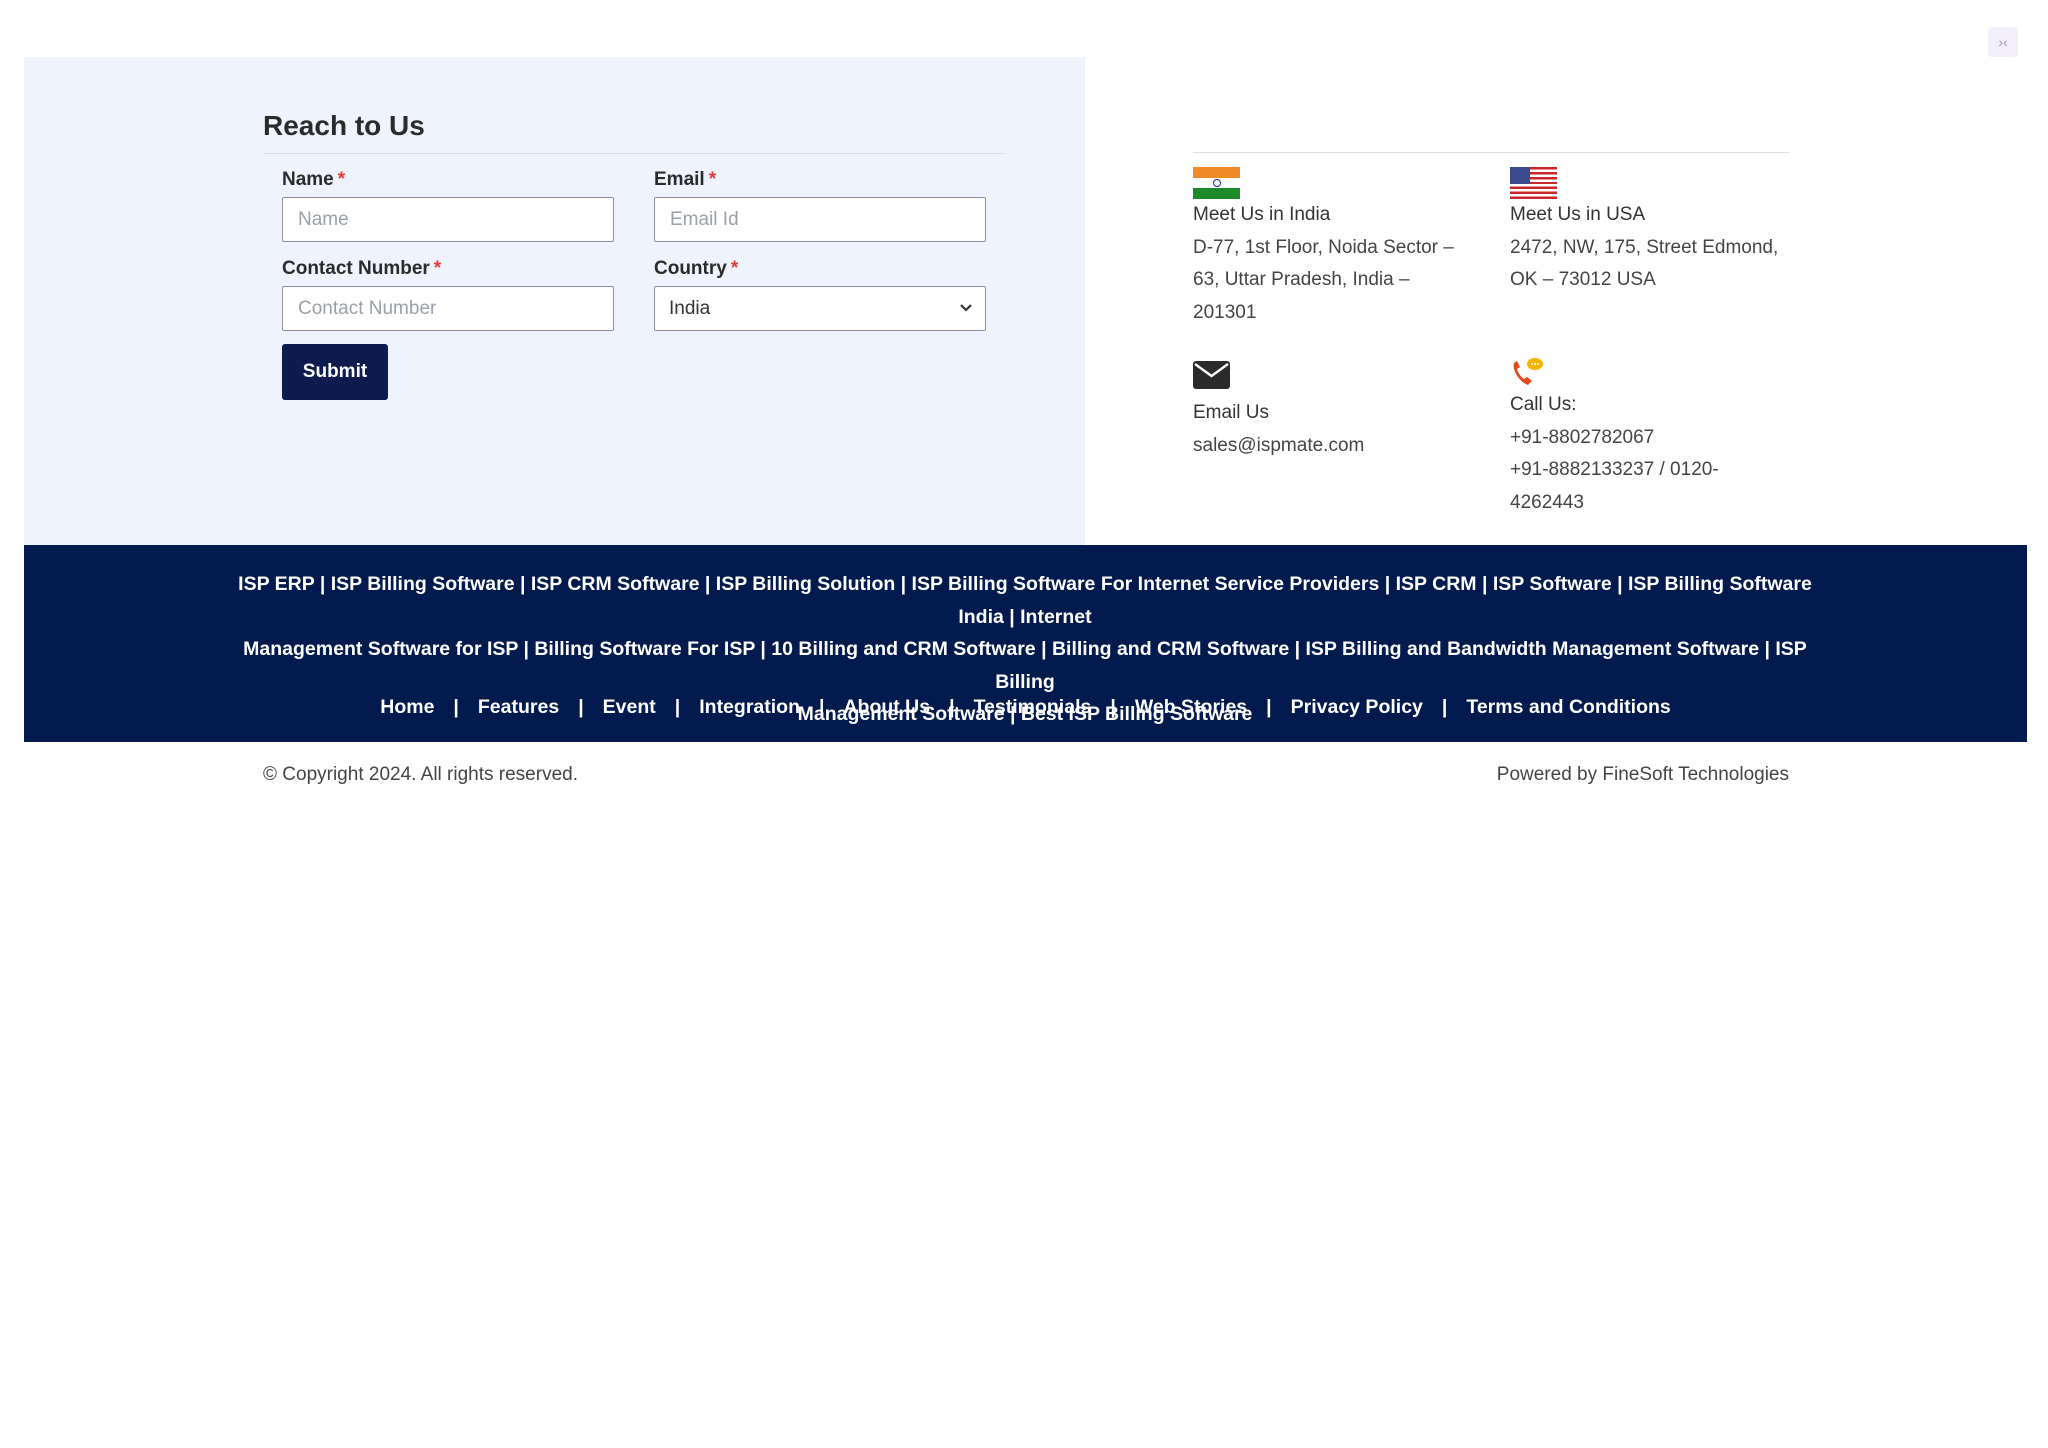  I want to click on contact-number-input, so click(448, 308).